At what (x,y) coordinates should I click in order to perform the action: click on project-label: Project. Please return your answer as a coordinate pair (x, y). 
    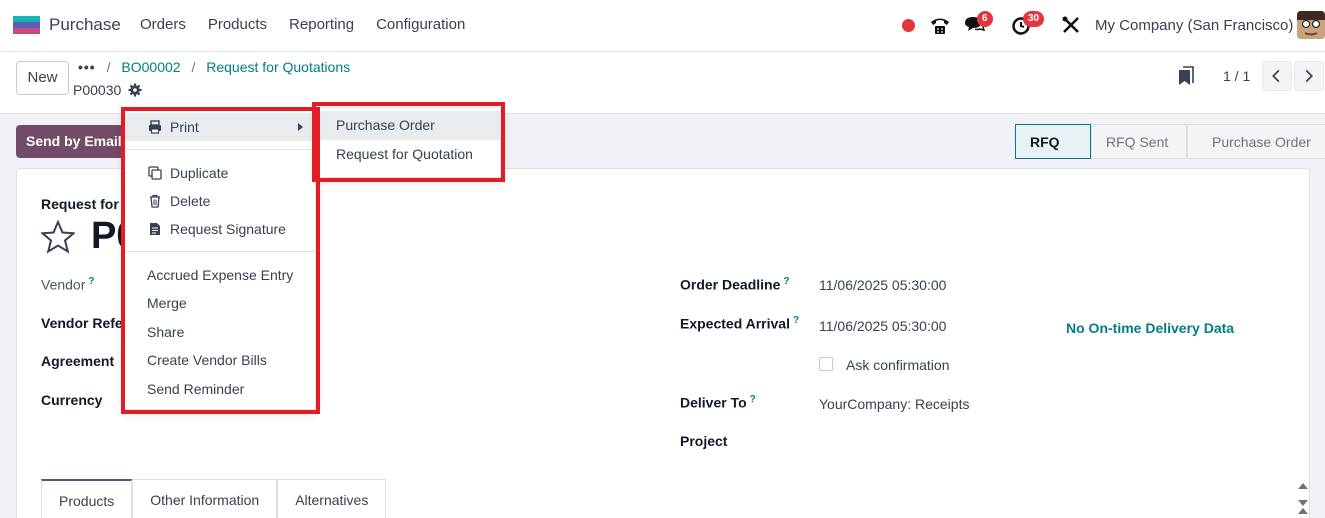
    Looking at the image, I should click on (704, 441).